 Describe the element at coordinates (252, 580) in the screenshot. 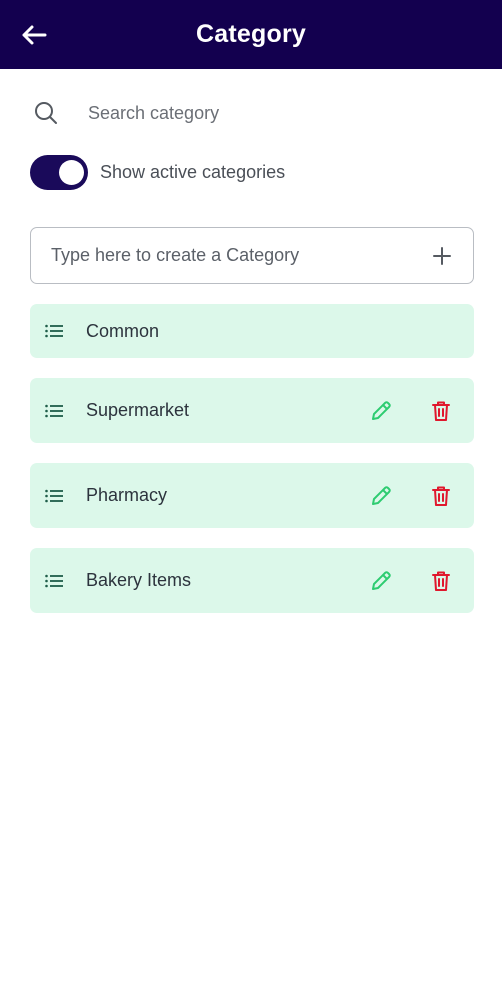

I see `category-item-bakery-items: Bakery Items` at that location.